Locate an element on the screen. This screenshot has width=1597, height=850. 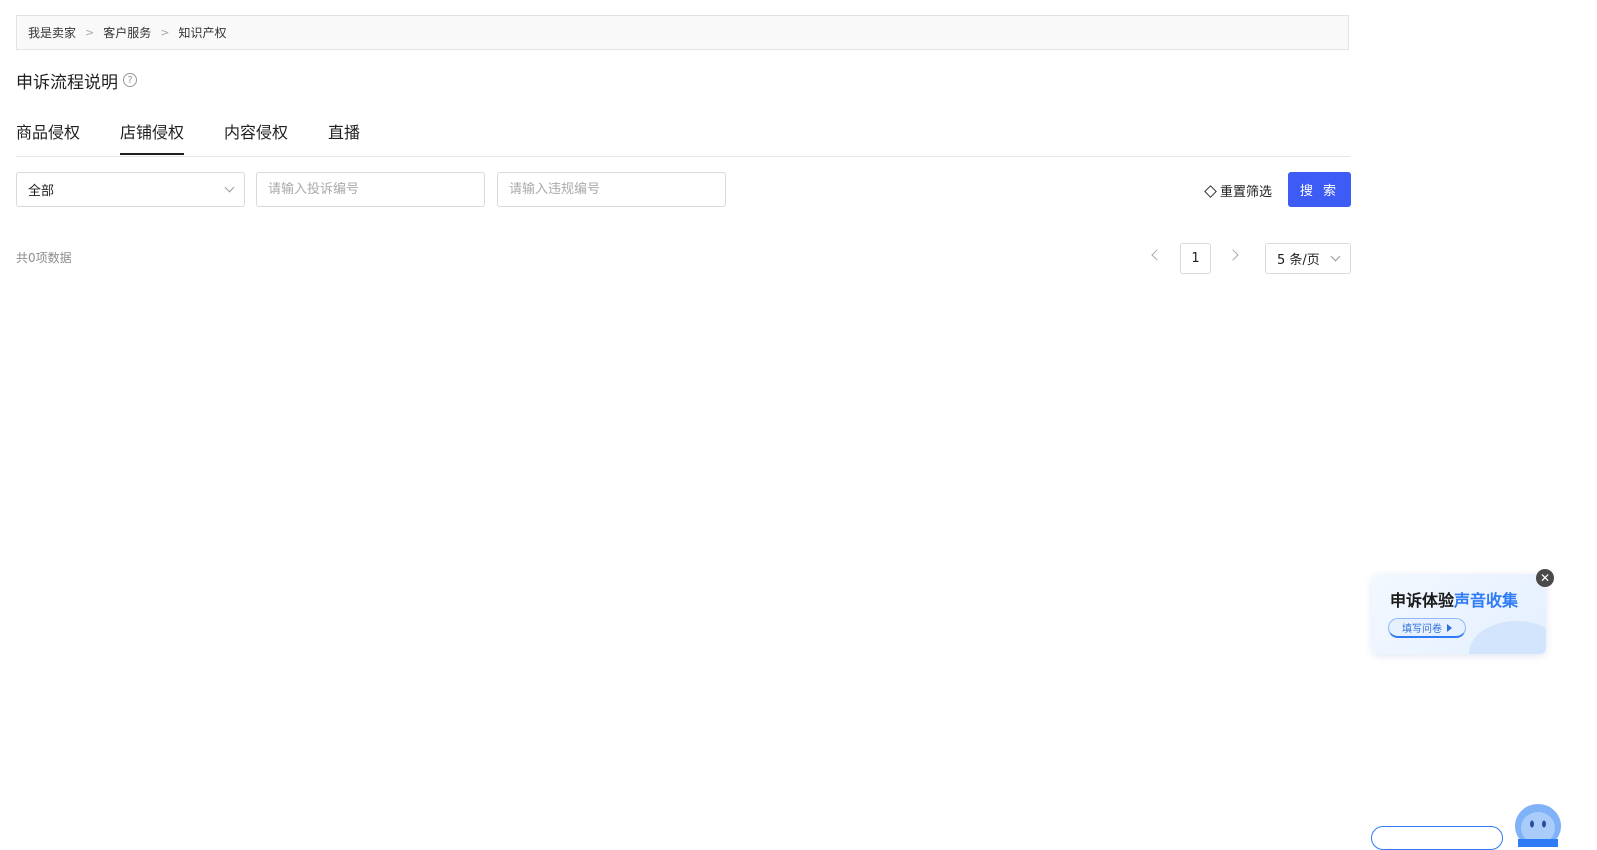
play-arrow-icon is located at coordinates (1449, 627).